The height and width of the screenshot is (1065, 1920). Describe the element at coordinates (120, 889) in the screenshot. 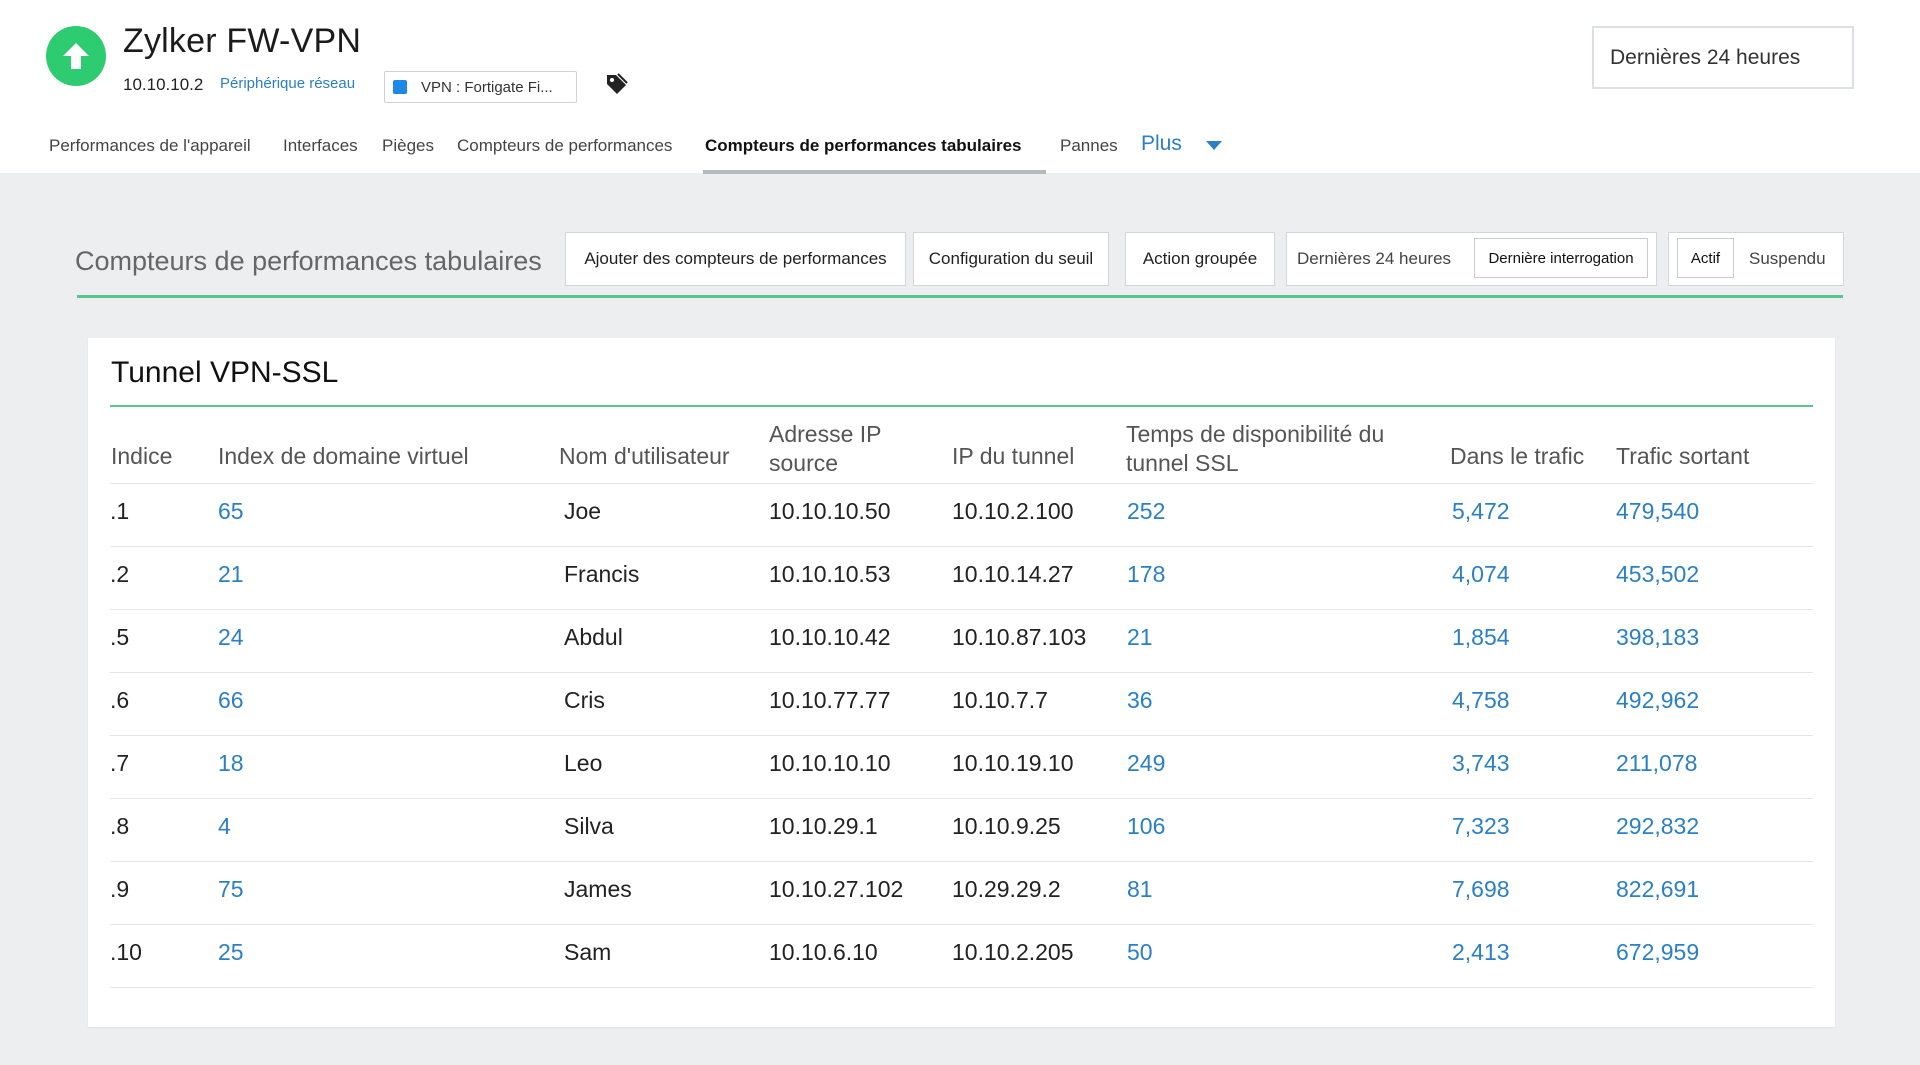

I see `cell-index: .9` at that location.